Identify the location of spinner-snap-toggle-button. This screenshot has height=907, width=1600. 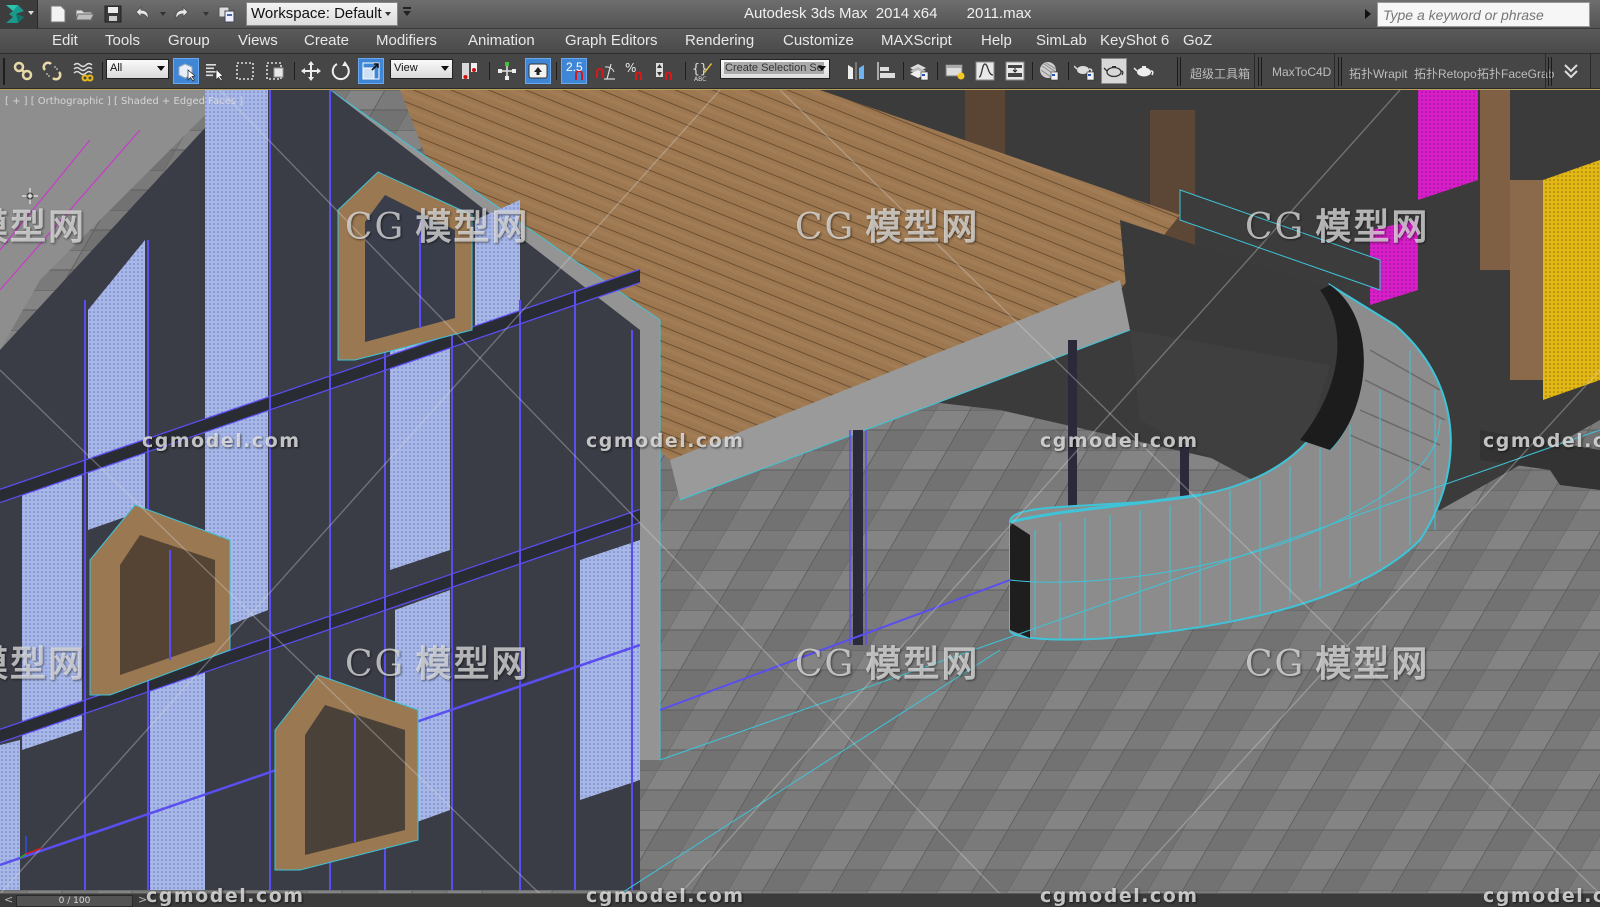
(665, 71).